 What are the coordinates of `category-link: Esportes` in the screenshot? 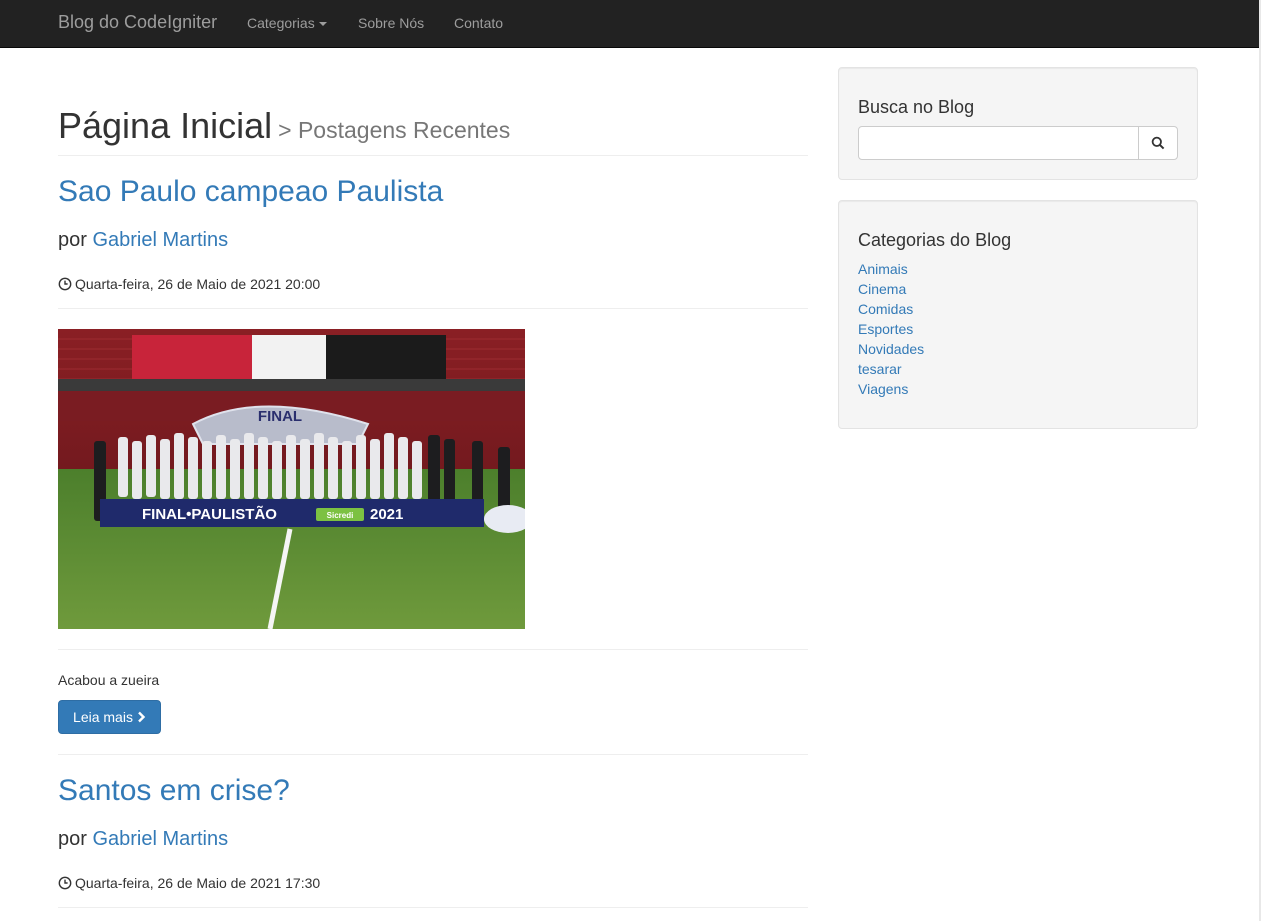 It's located at (885, 329).